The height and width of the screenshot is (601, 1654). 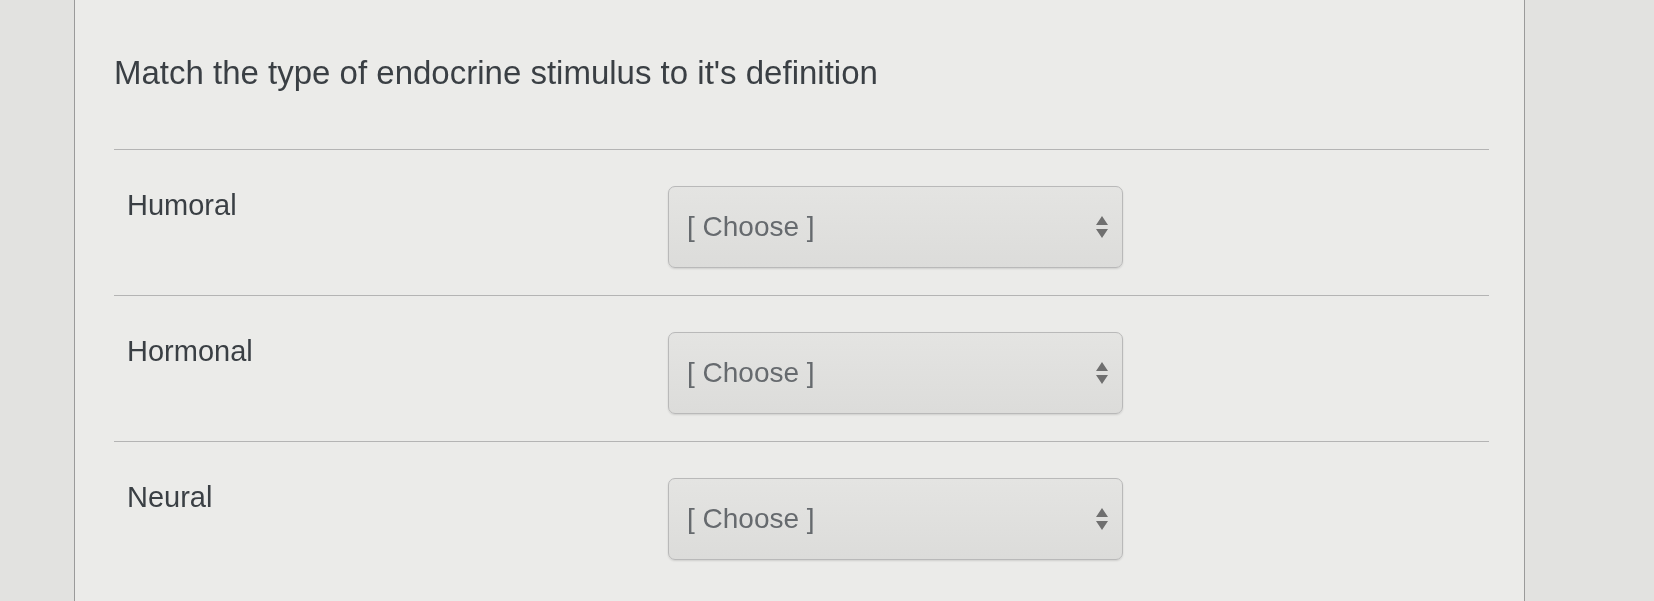 I want to click on term-label: Neural, so click(x=170, y=497).